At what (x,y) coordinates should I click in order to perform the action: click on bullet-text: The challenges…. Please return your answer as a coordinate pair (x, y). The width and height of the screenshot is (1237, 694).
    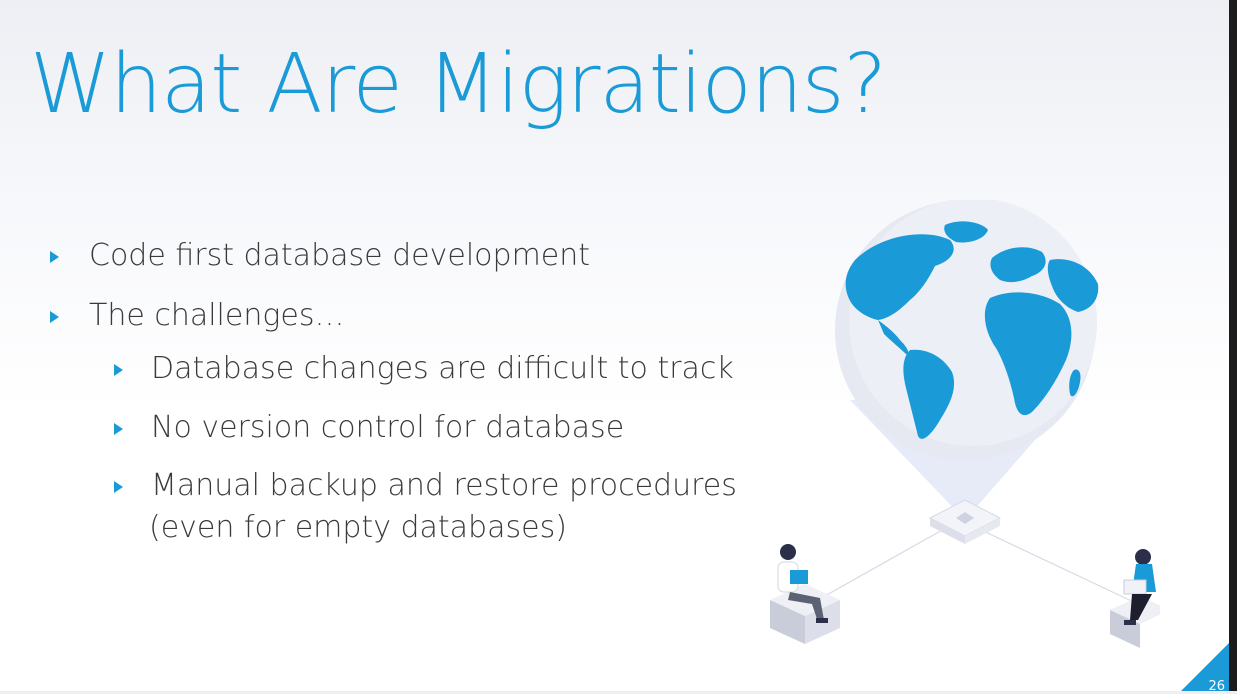
    Looking at the image, I should click on (217, 315).